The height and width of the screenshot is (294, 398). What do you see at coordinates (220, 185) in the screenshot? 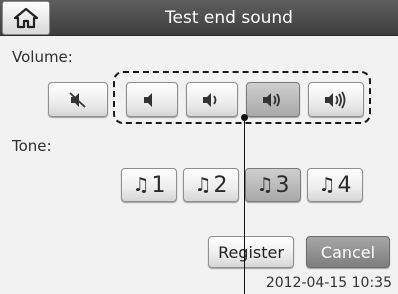
I see `tone-number: 2` at bounding box center [220, 185].